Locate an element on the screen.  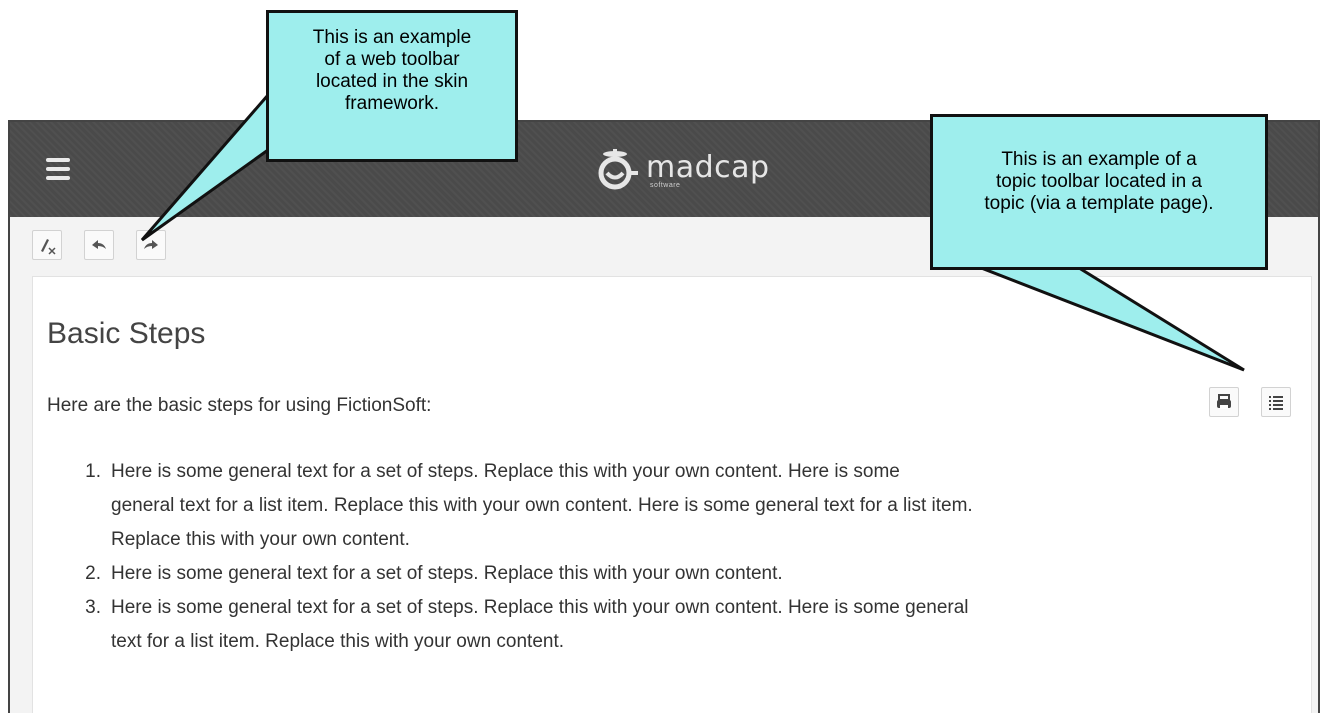
list-icon is located at coordinates (1276, 403).